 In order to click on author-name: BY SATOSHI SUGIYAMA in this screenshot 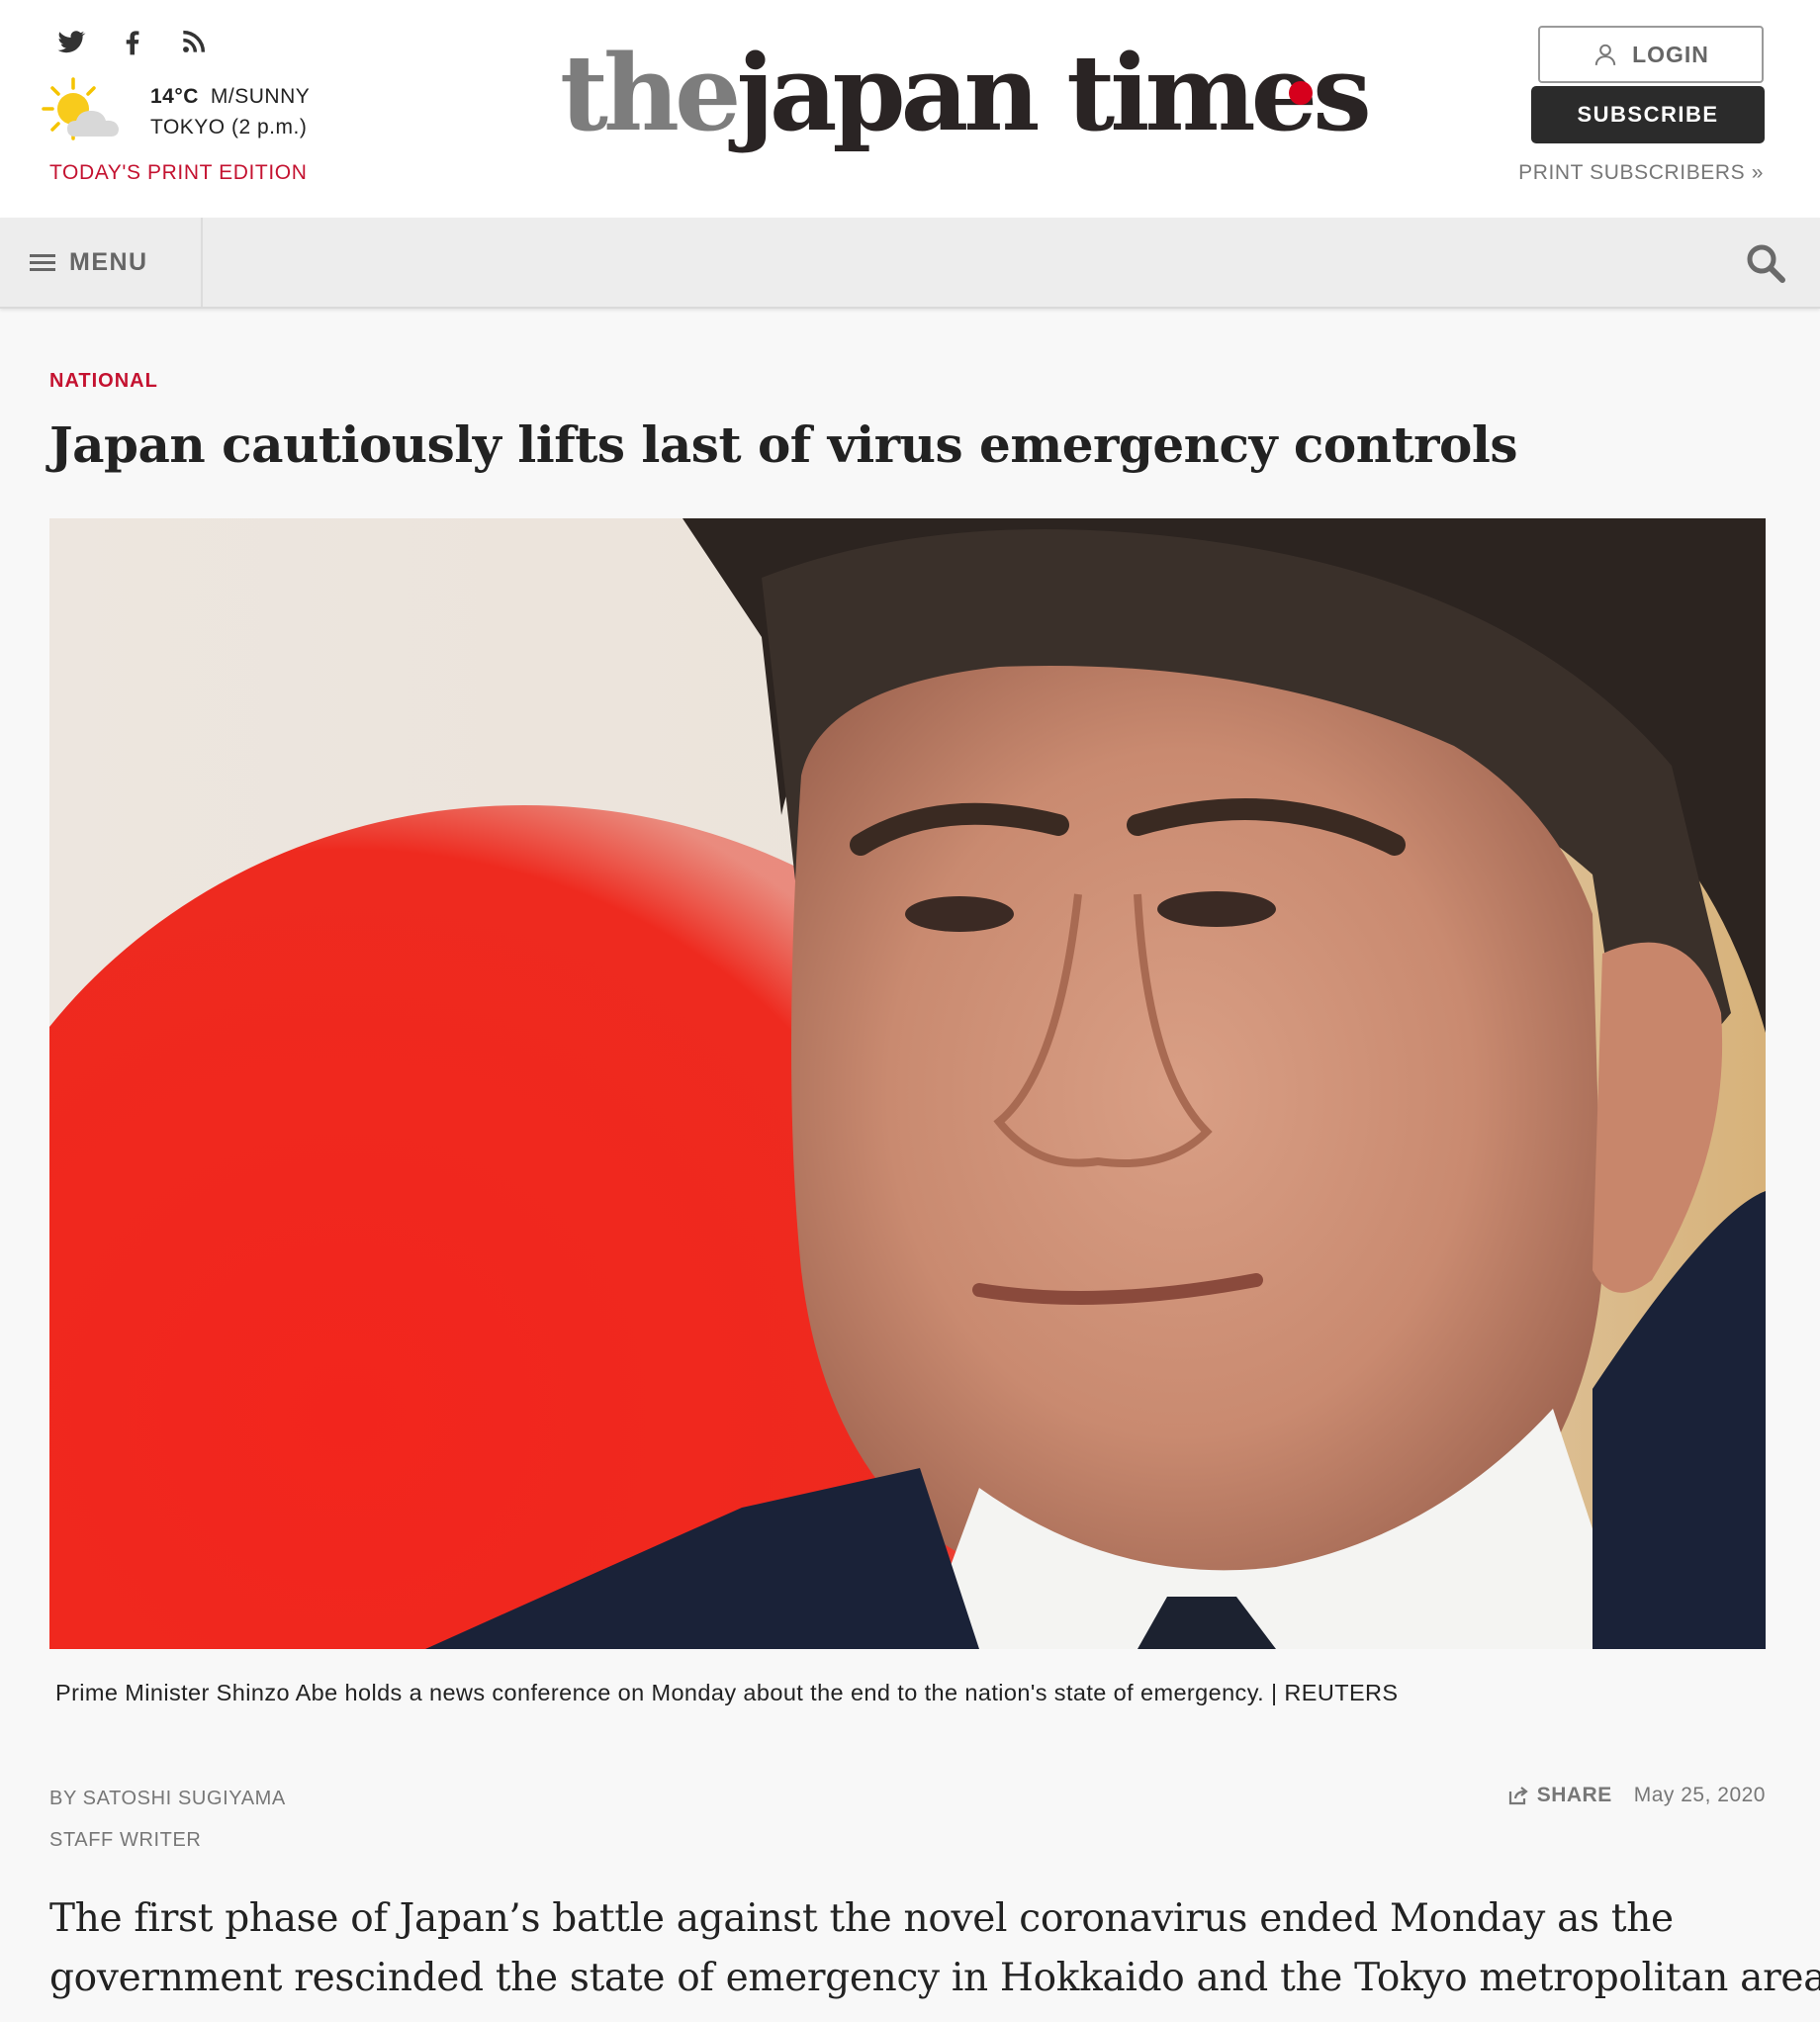, I will do `click(167, 1798)`.